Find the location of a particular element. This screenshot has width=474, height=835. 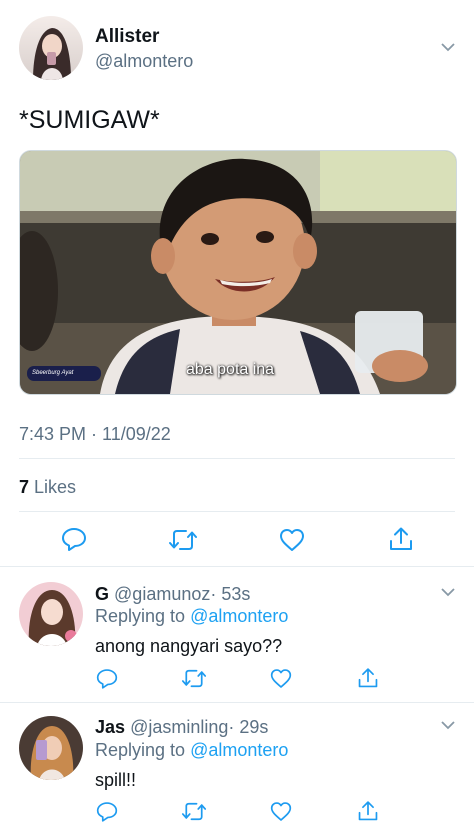

reply-text: anong nangyari sayo?? is located at coordinates (189, 646).